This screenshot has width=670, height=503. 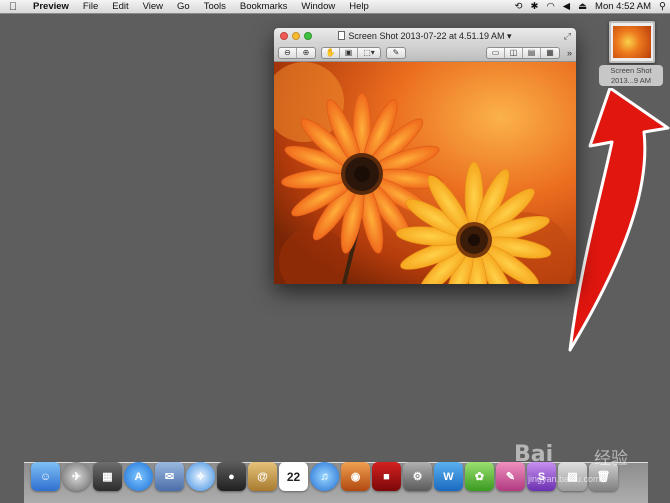 What do you see at coordinates (509, 36) in the screenshot?
I see `title-menu-arrow: ▾` at bounding box center [509, 36].